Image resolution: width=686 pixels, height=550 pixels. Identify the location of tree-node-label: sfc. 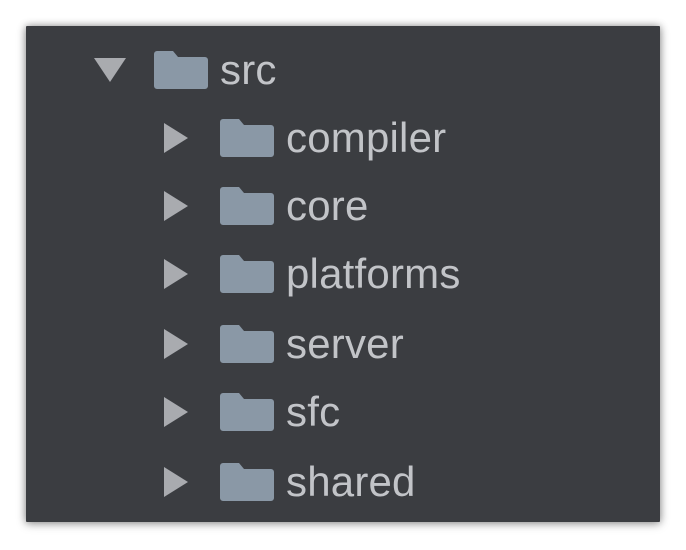
(313, 411).